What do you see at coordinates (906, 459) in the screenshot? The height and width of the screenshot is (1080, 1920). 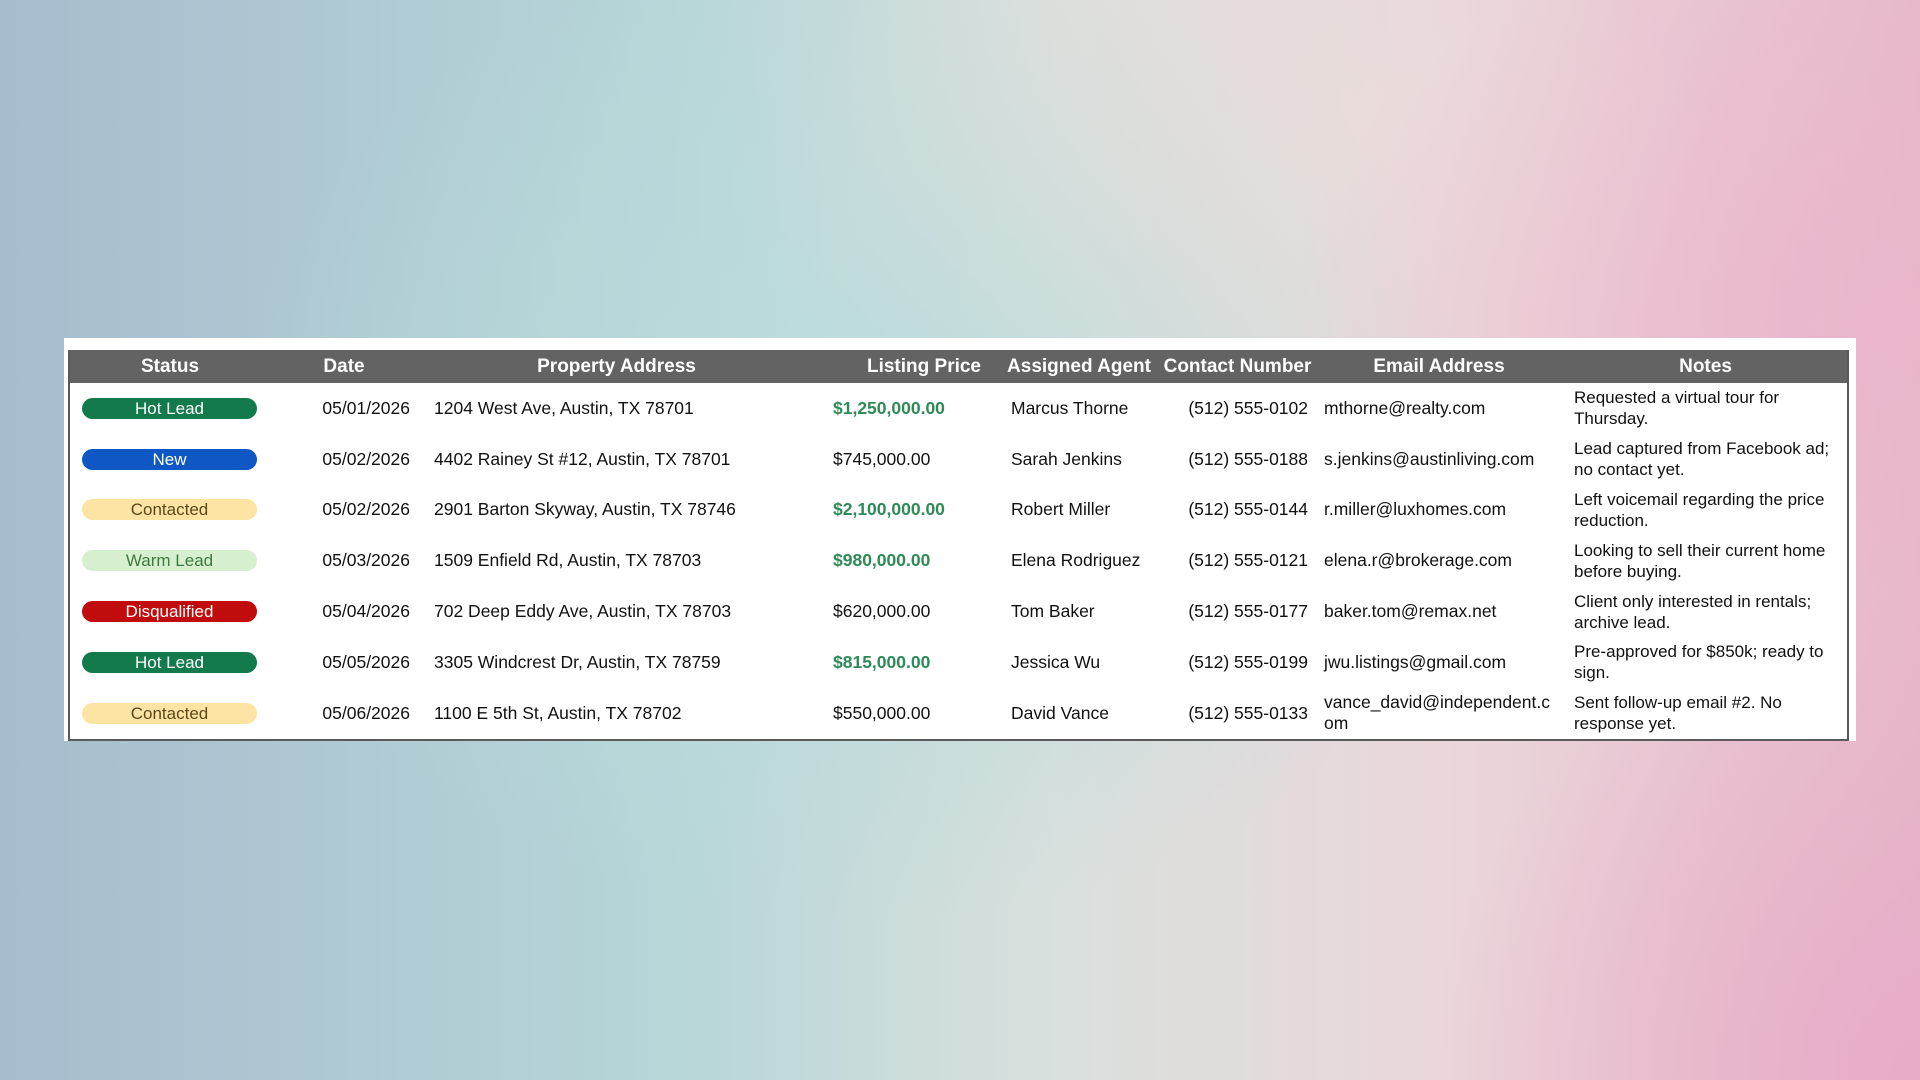 I see `listing-price-cell: $745,000.00` at bounding box center [906, 459].